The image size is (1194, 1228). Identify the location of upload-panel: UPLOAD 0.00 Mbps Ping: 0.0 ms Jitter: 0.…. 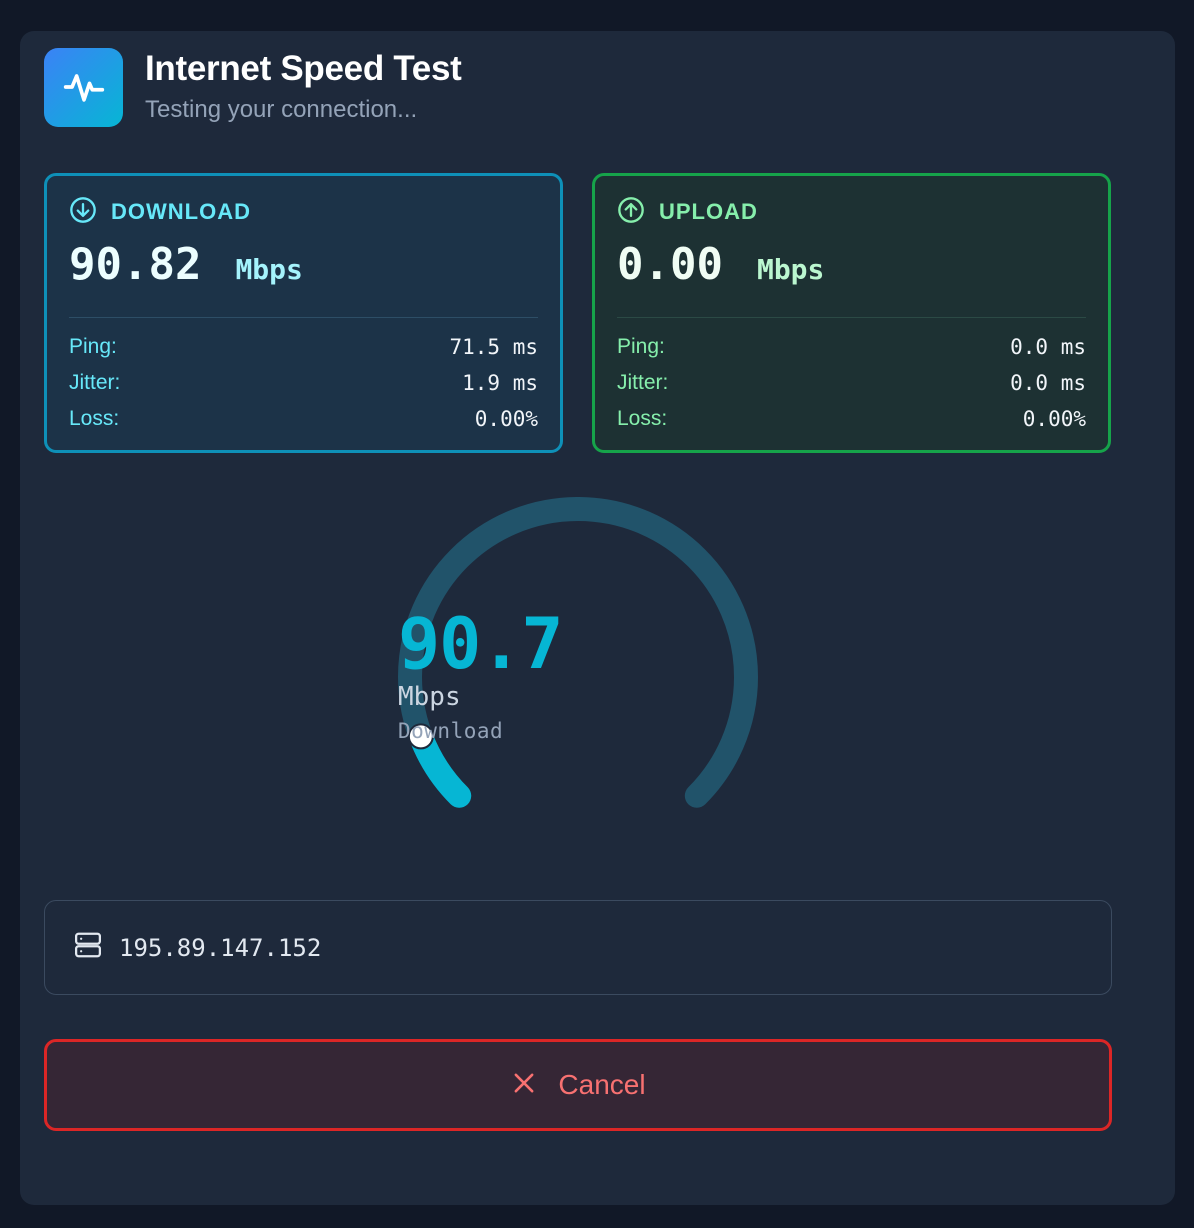
(851, 313).